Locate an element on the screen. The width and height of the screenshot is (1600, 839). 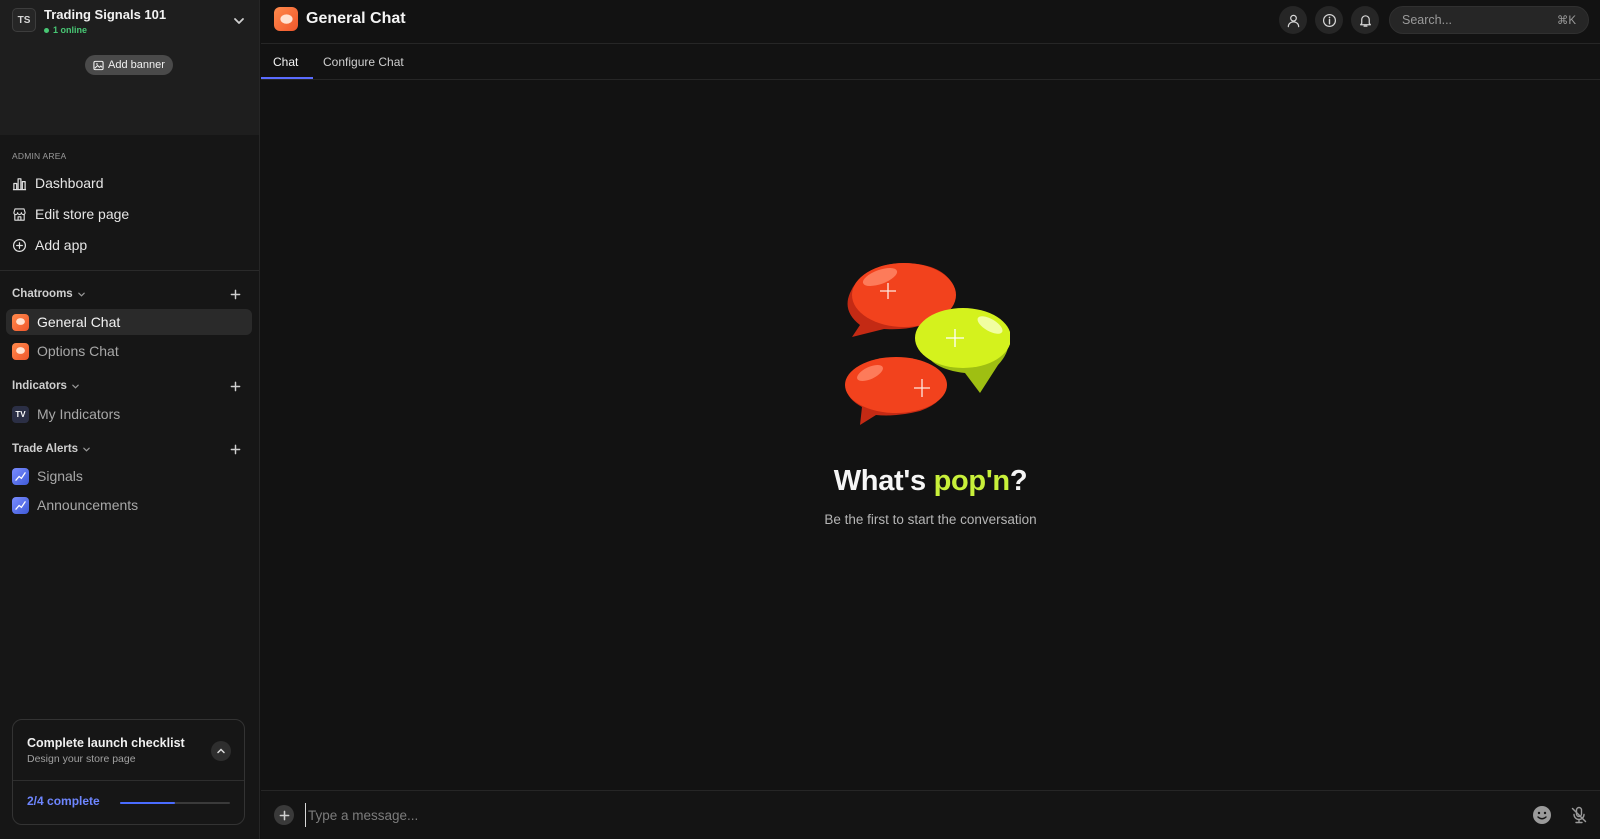
empty-title-prefix: What's is located at coordinates (883, 481).